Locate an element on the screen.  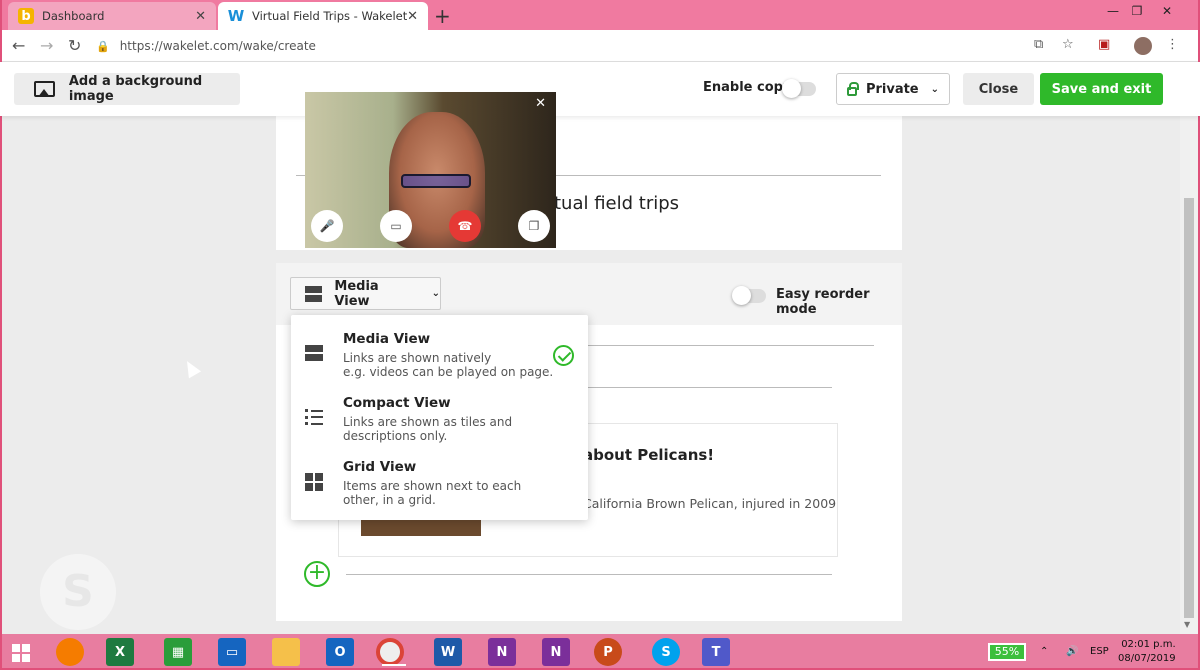
microphone-button: 🎤 is located at coordinates (327, 226).